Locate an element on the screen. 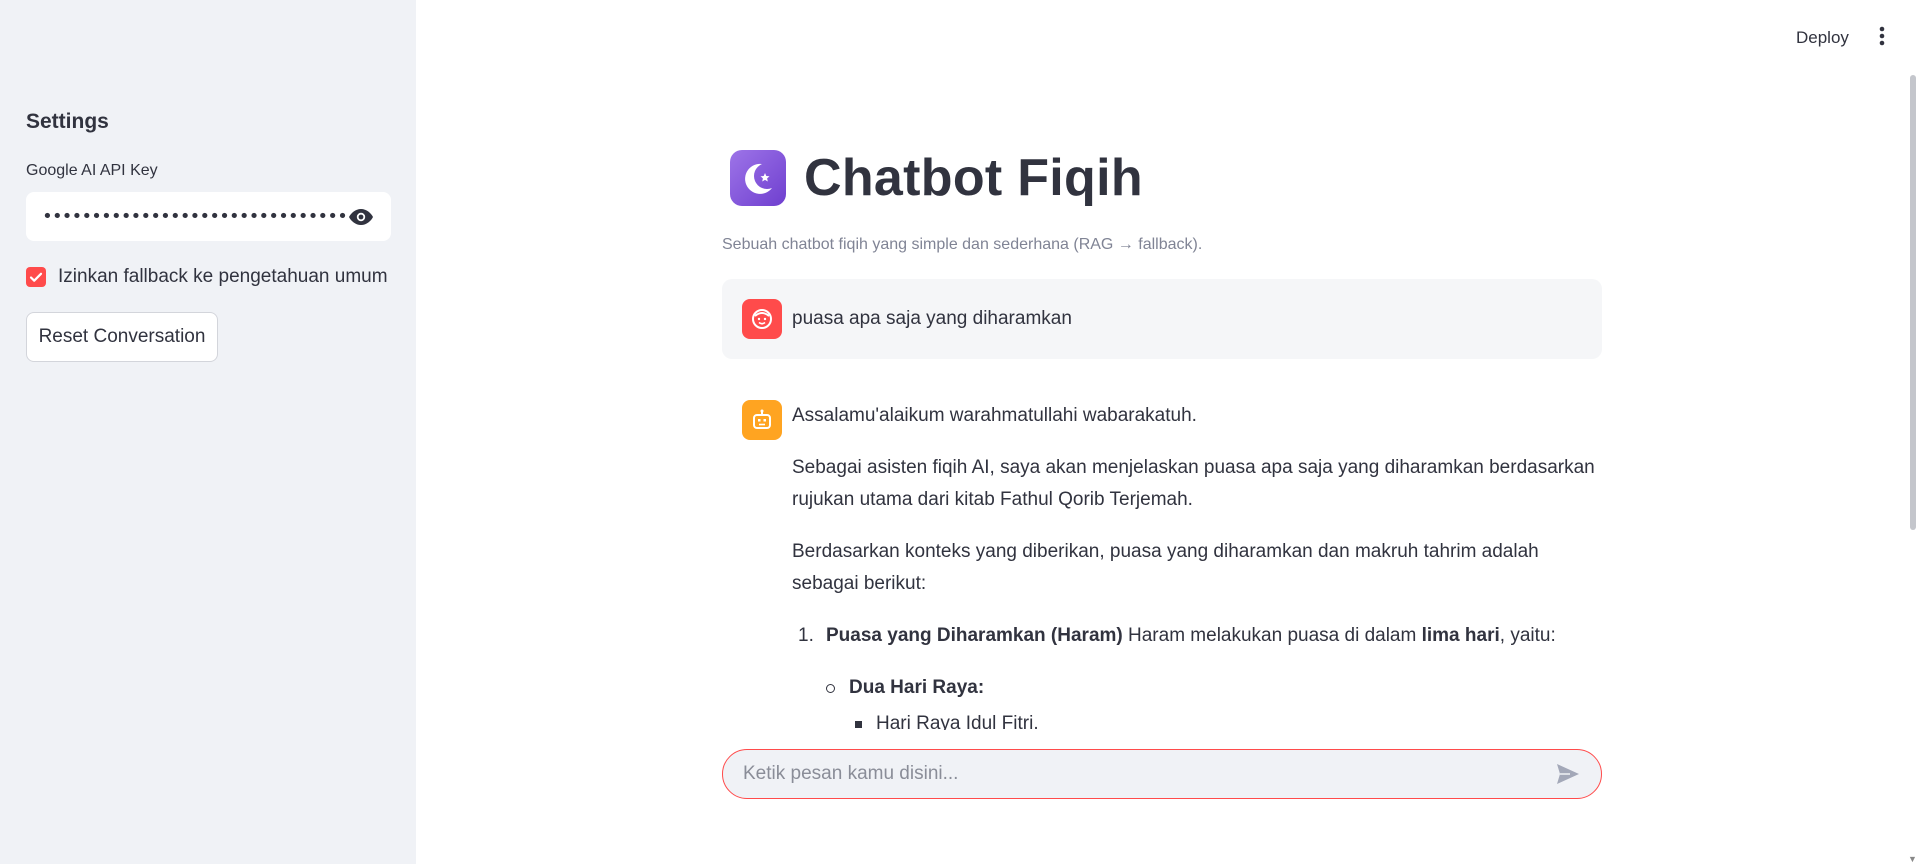 Image resolution: width=1919 pixels, height=864 pixels. scroll-down-icon: ▼ is located at coordinates (1912, 859).